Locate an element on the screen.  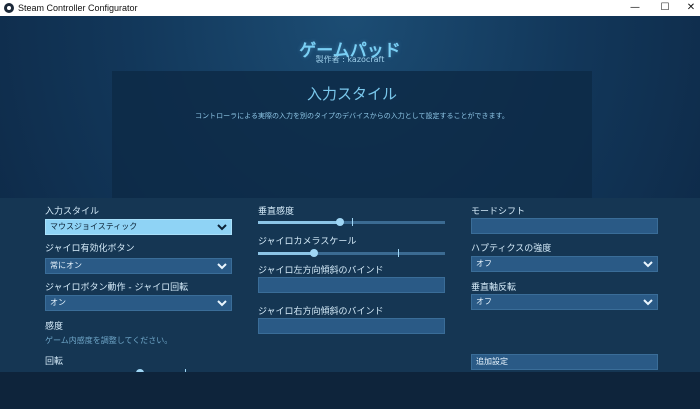
input-style-dropdown: マウスジョイスティック is located at coordinates (138, 227).